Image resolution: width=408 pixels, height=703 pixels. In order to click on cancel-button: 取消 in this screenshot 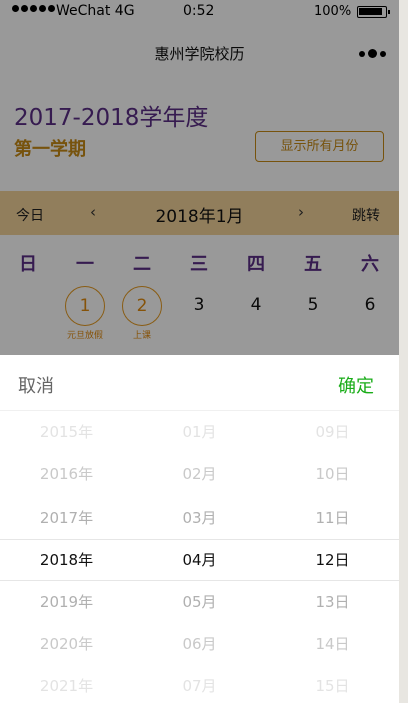, I will do `click(36, 385)`.